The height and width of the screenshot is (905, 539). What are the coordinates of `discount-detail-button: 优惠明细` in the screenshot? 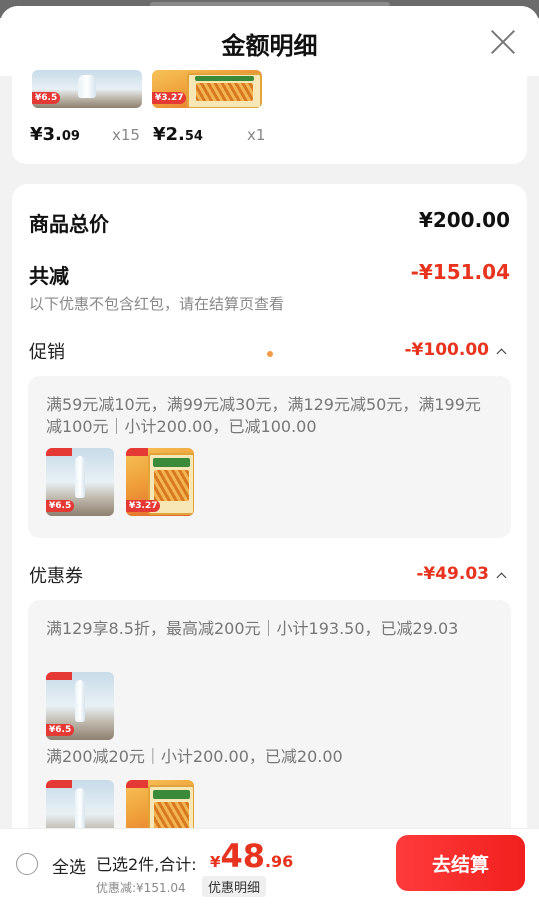 It's located at (234, 886).